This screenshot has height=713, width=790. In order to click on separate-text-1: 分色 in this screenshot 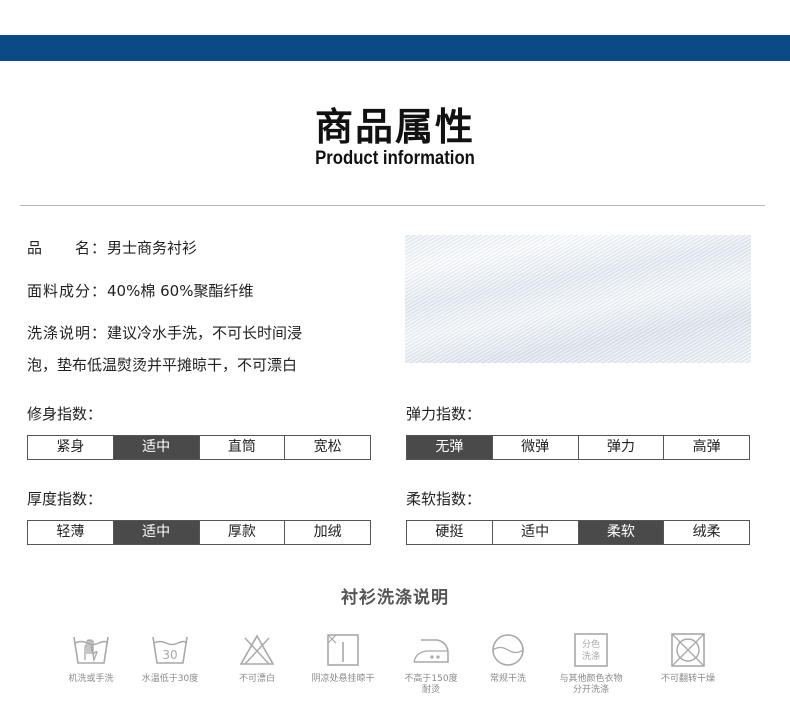, I will do `click(591, 644)`.